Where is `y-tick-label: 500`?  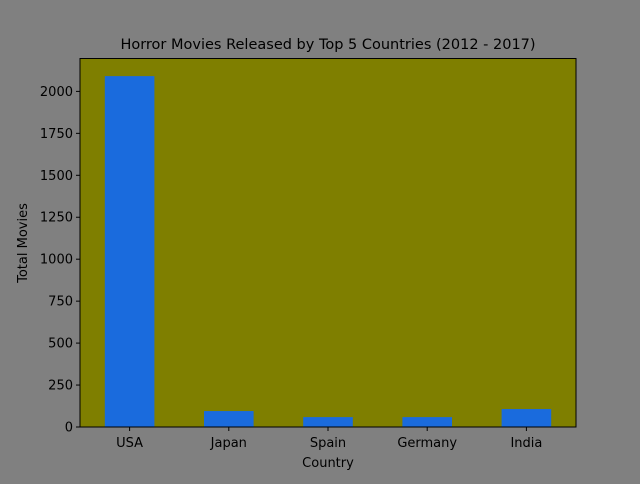 y-tick-label: 500 is located at coordinates (60, 344).